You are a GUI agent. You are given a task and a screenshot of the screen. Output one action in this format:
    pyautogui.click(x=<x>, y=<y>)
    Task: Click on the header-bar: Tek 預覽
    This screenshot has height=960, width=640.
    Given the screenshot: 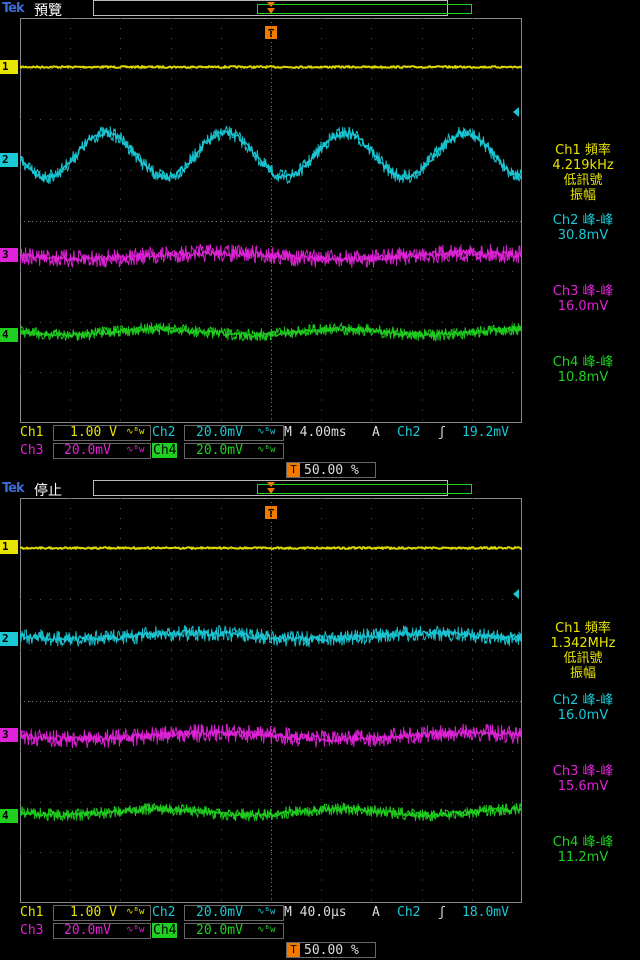 What is the action you would take?
    pyautogui.click(x=320, y=9)
    